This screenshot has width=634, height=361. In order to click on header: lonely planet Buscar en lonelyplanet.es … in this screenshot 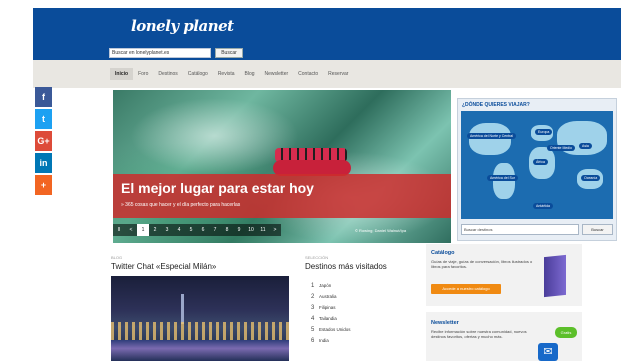, I will do `click(327, 34)`.